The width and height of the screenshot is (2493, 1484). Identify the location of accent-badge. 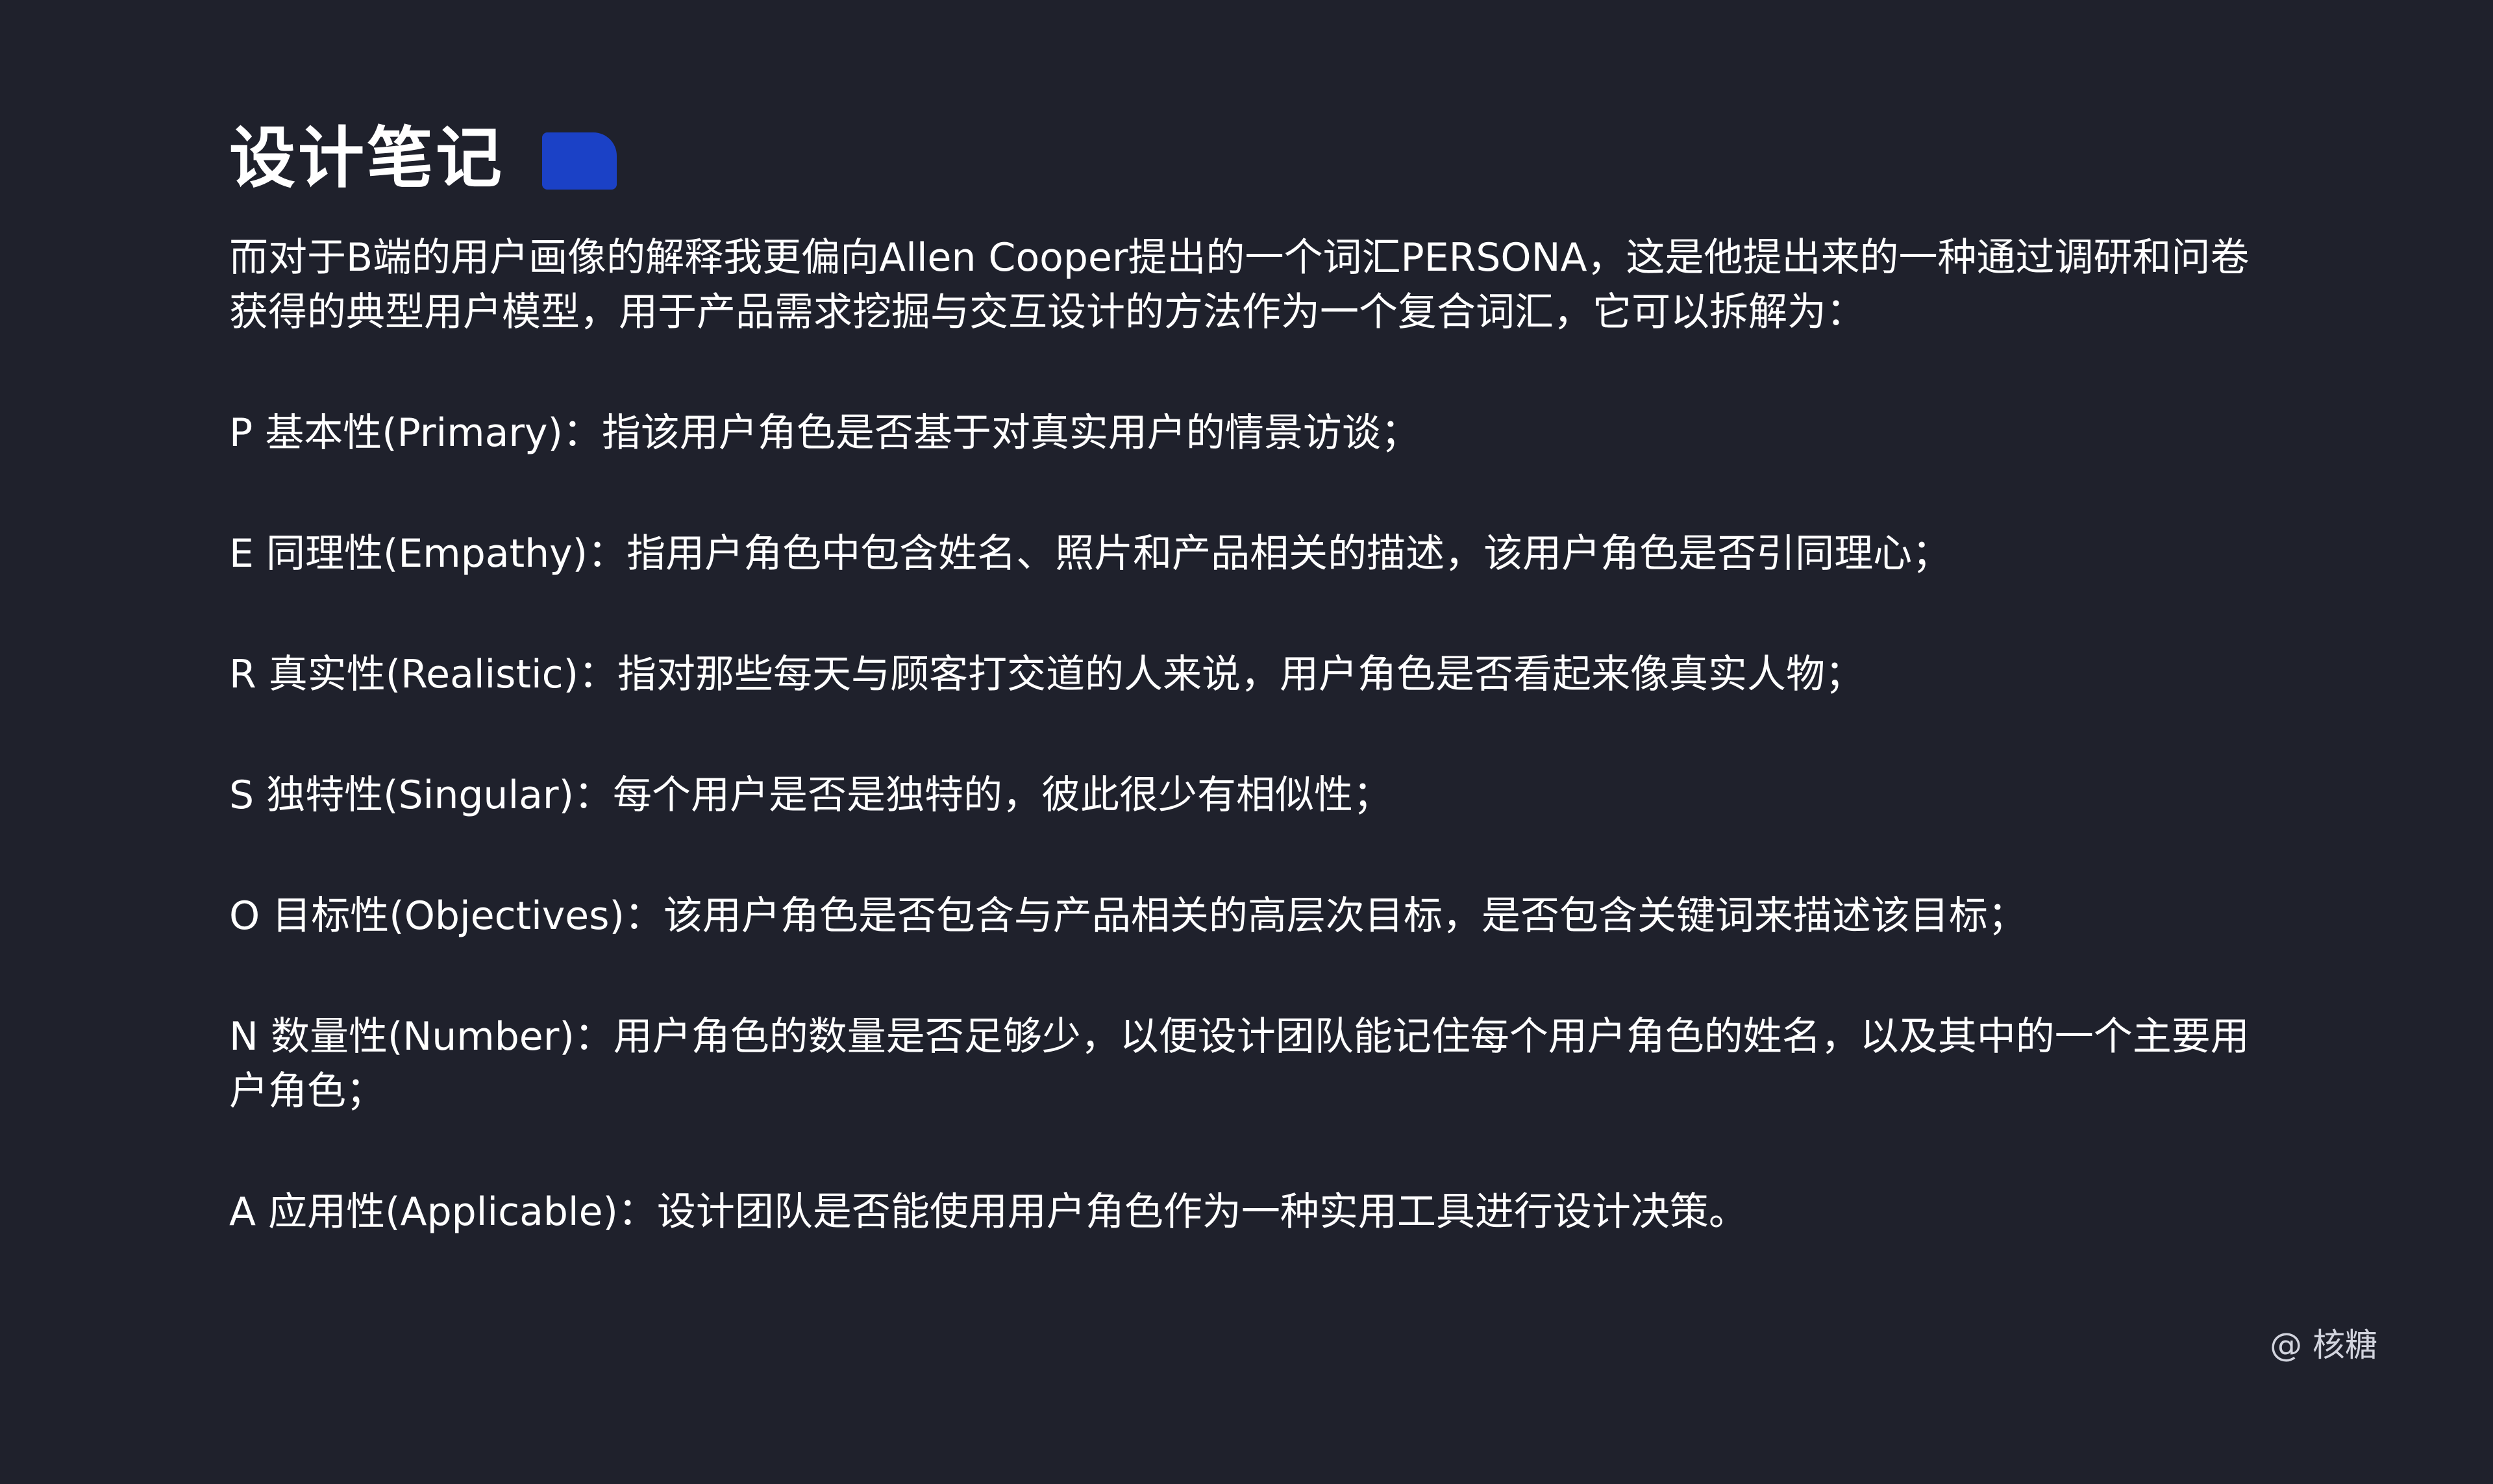
(579, 161).